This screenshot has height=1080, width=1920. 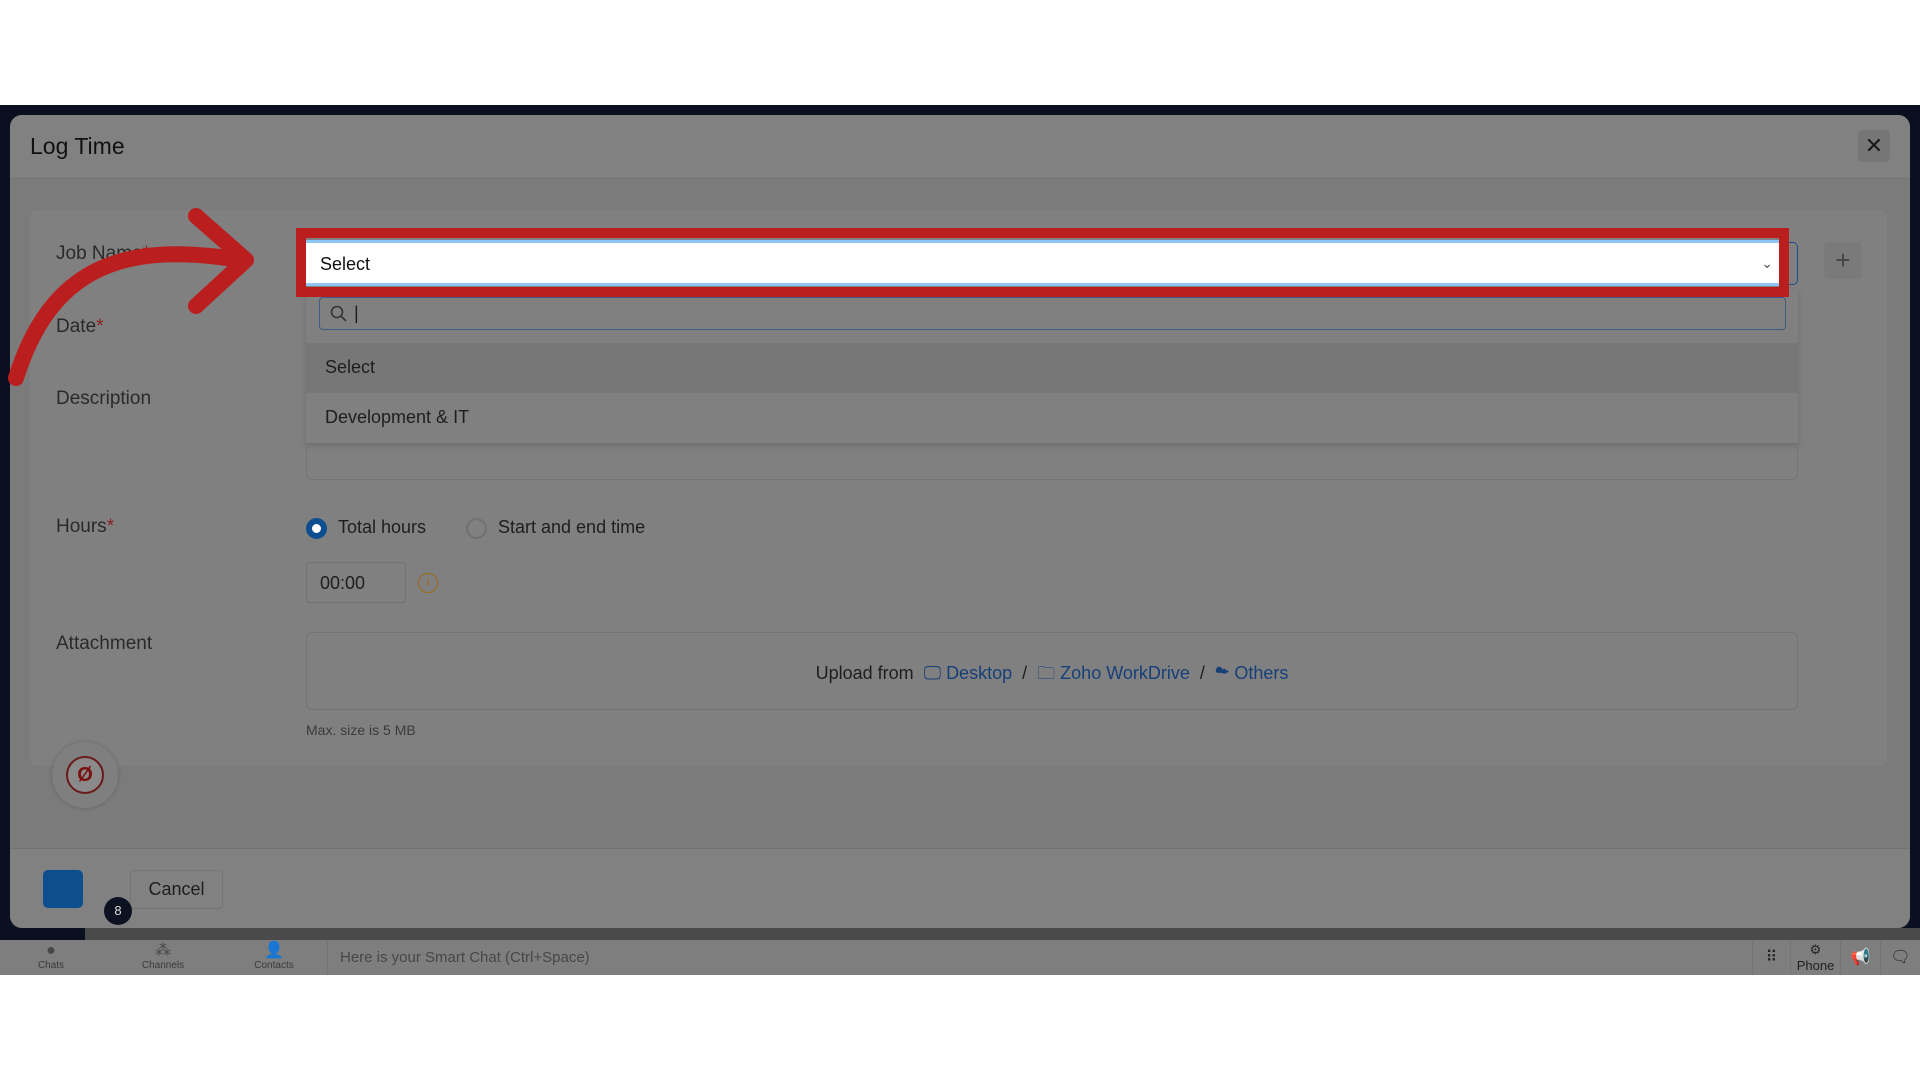 What do you see at coordinates (163, 950) in the screenshot?
I see `channels-icon: ⁂` at bounding box center [163, 950].